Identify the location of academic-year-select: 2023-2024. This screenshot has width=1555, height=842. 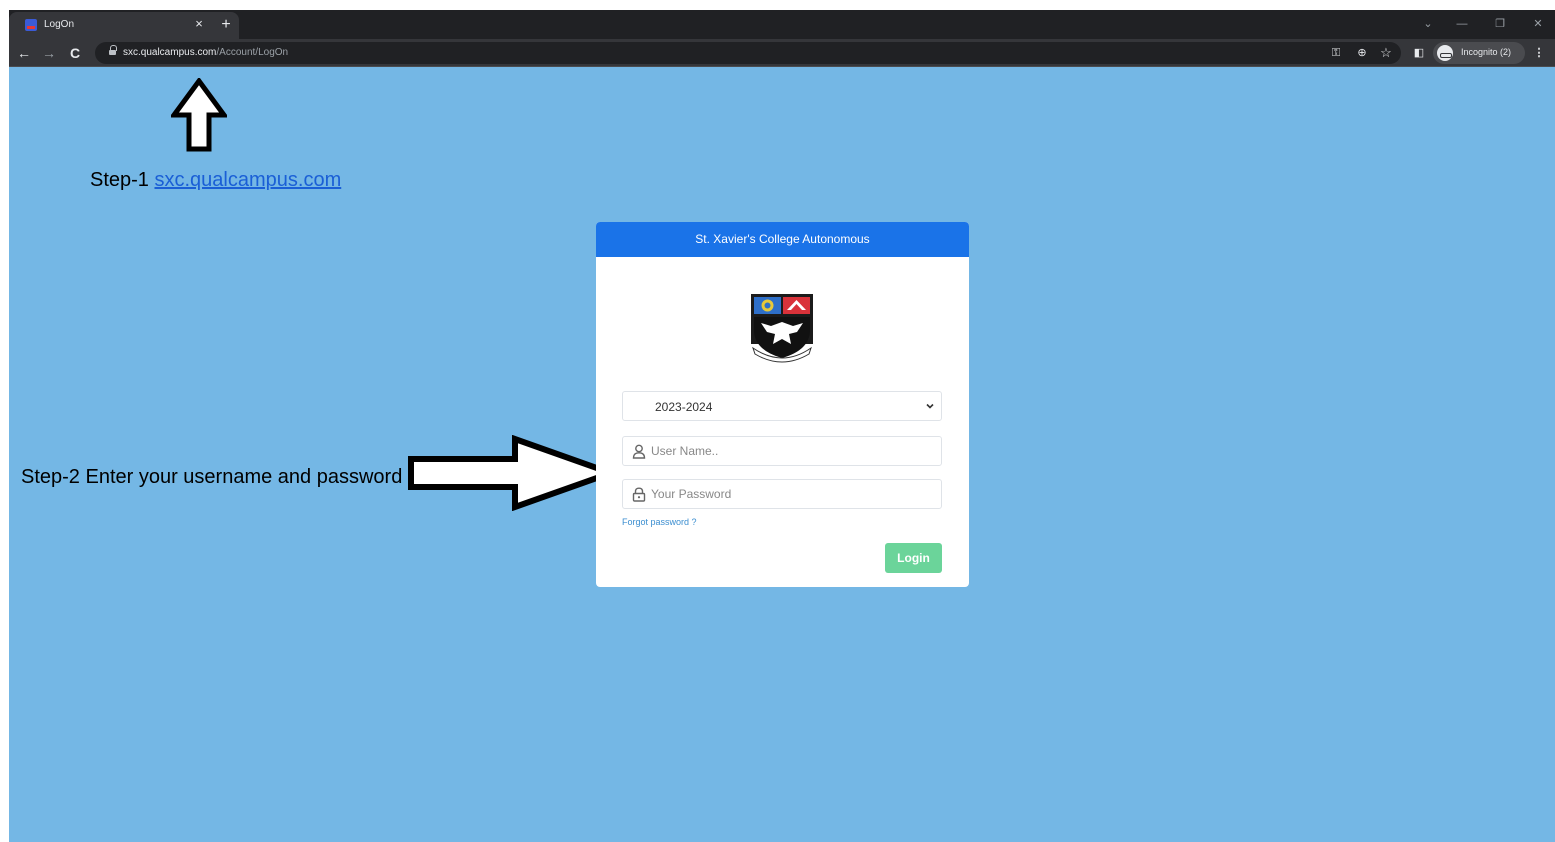
(782, 406).